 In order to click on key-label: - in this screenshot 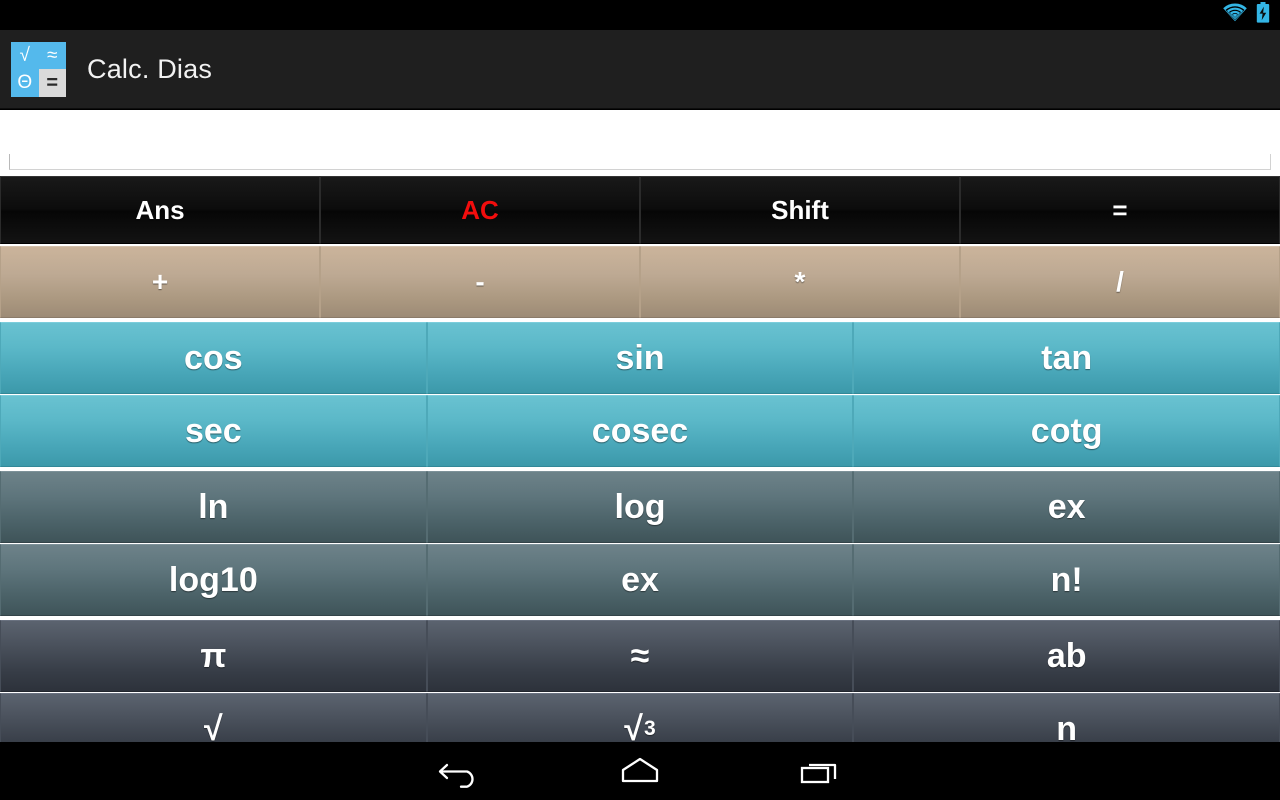, I will do `click(480, 281)`.